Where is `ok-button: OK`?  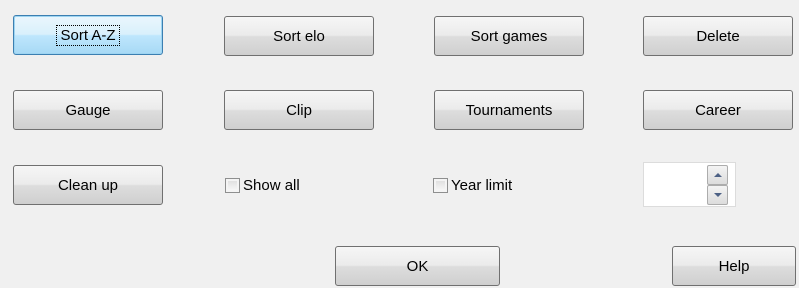 ok-button: OK is located at coordinates (417, 266).